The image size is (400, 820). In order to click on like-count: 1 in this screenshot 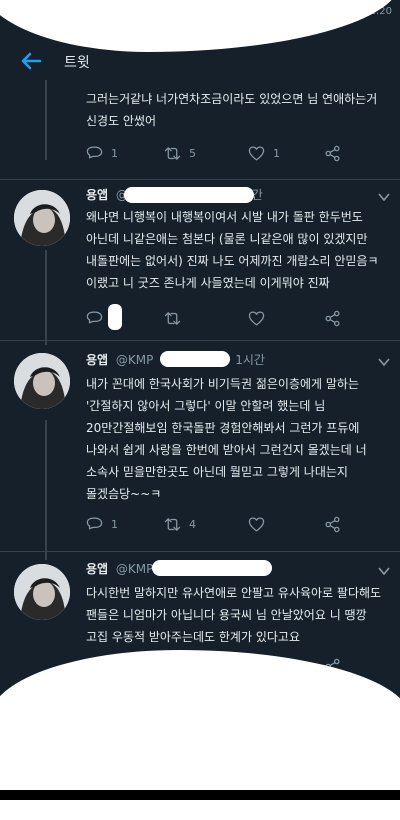, I will do `click(276, 153)`.